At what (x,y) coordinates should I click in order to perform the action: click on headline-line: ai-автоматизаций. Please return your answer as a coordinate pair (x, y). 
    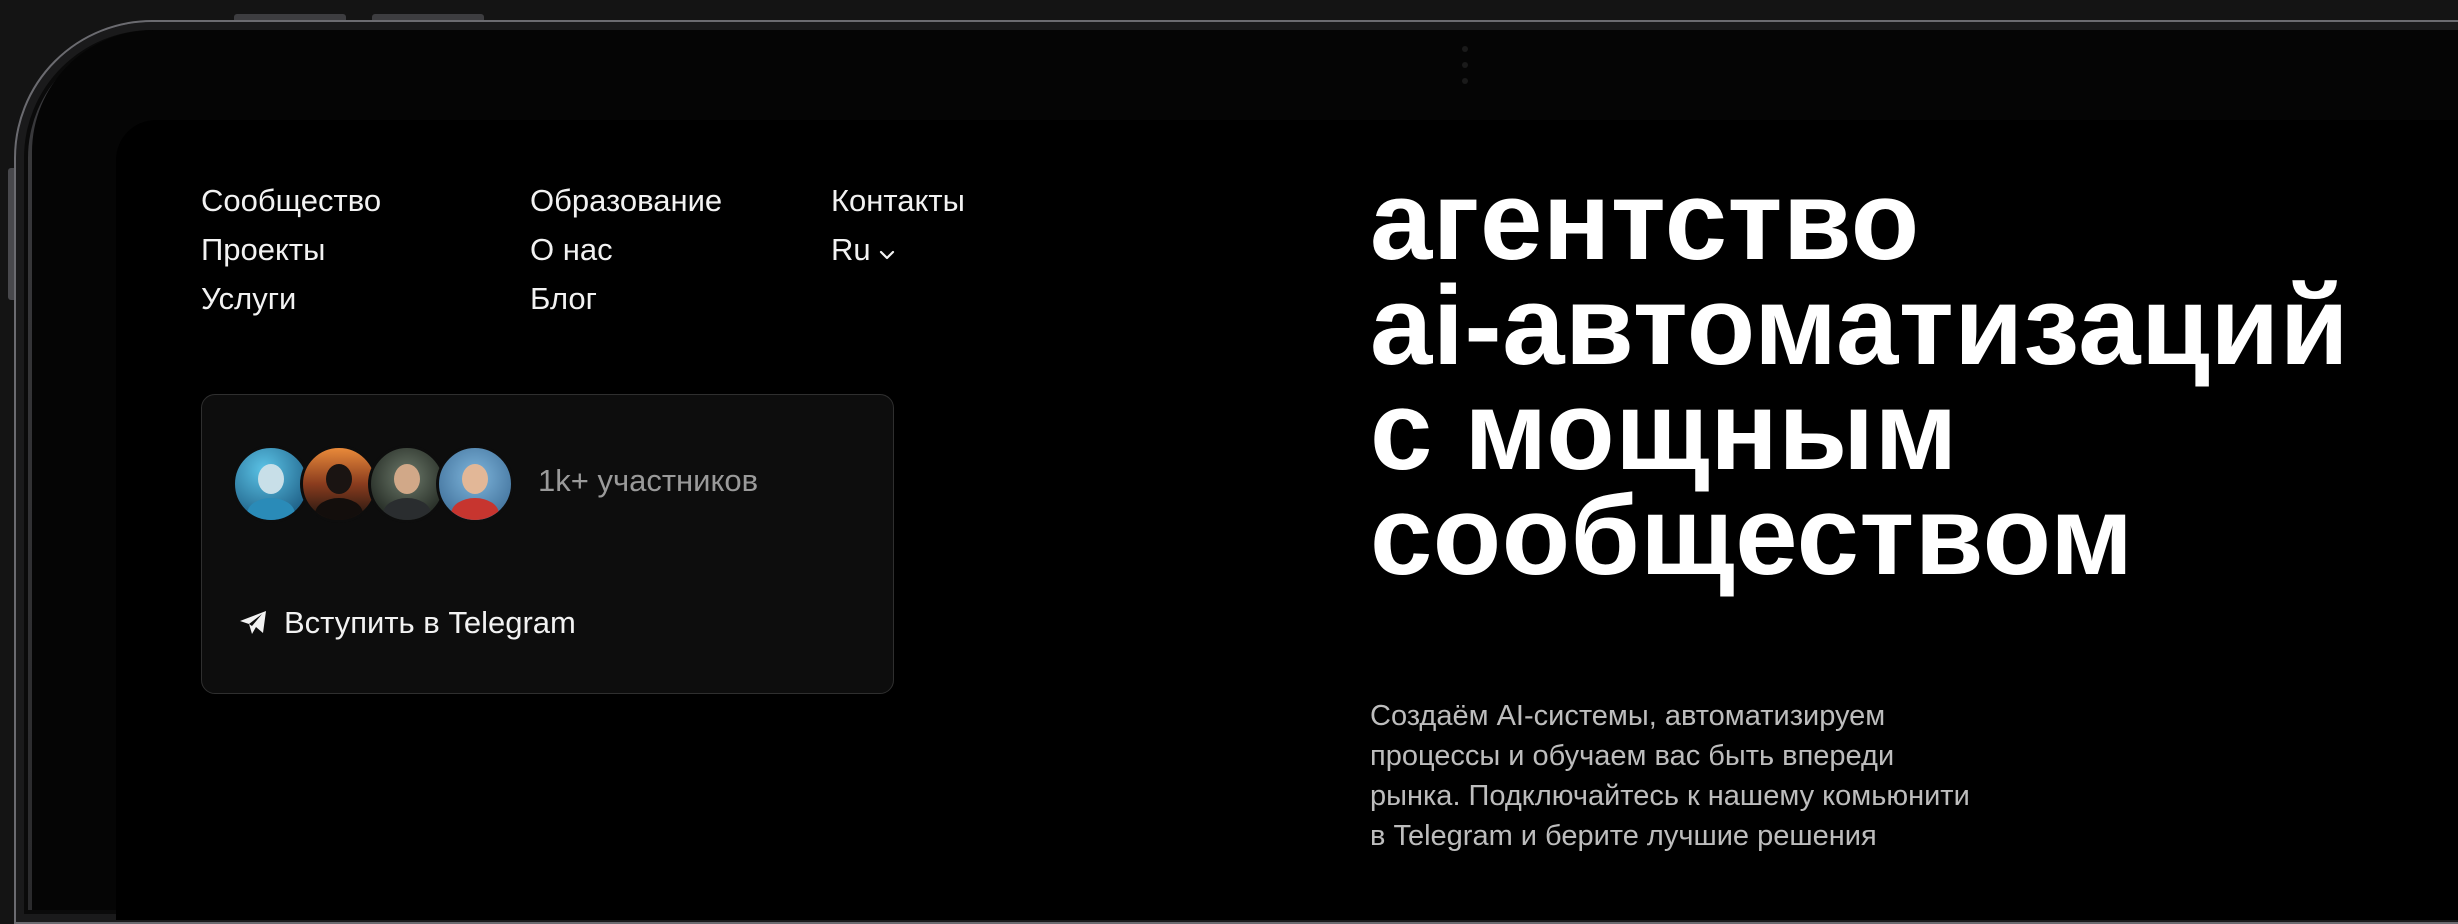
    Looking at the image, I should click on (1860, 325).